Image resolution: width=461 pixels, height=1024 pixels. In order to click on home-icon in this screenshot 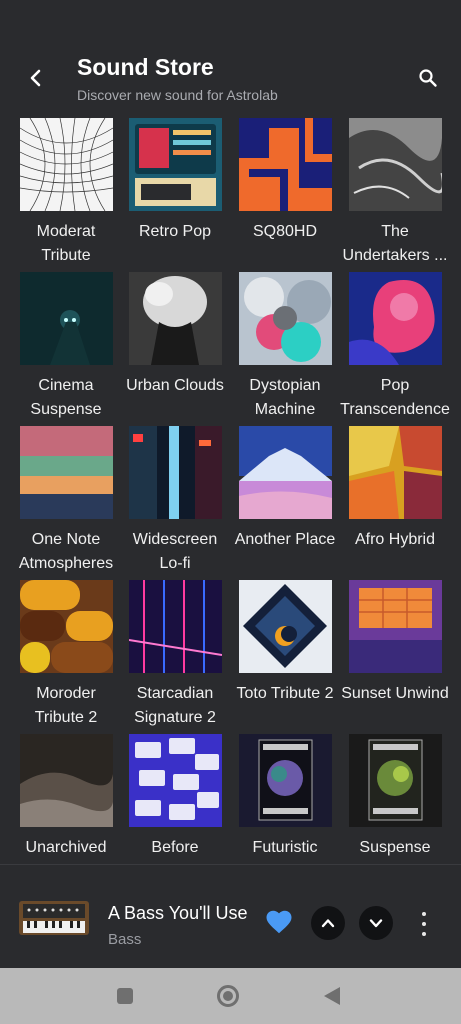, I will do `click(228, 996)`.